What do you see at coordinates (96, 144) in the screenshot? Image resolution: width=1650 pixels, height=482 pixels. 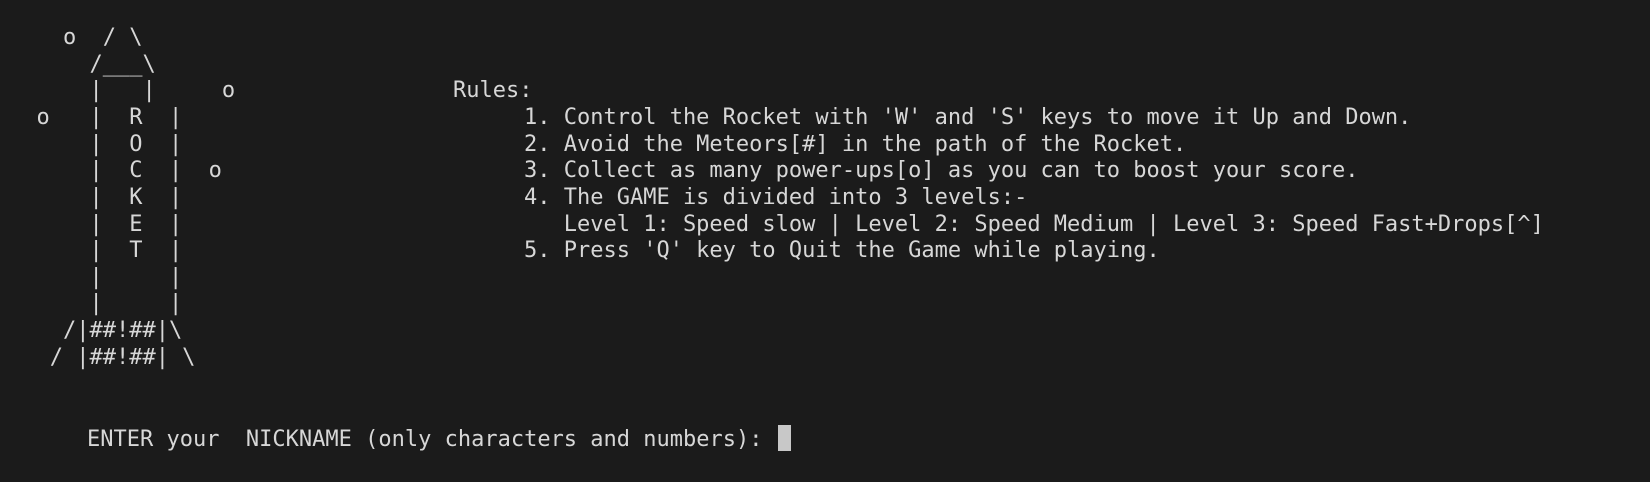 I see `rocket-art-line: | O |` at bounding box center [96, 144].